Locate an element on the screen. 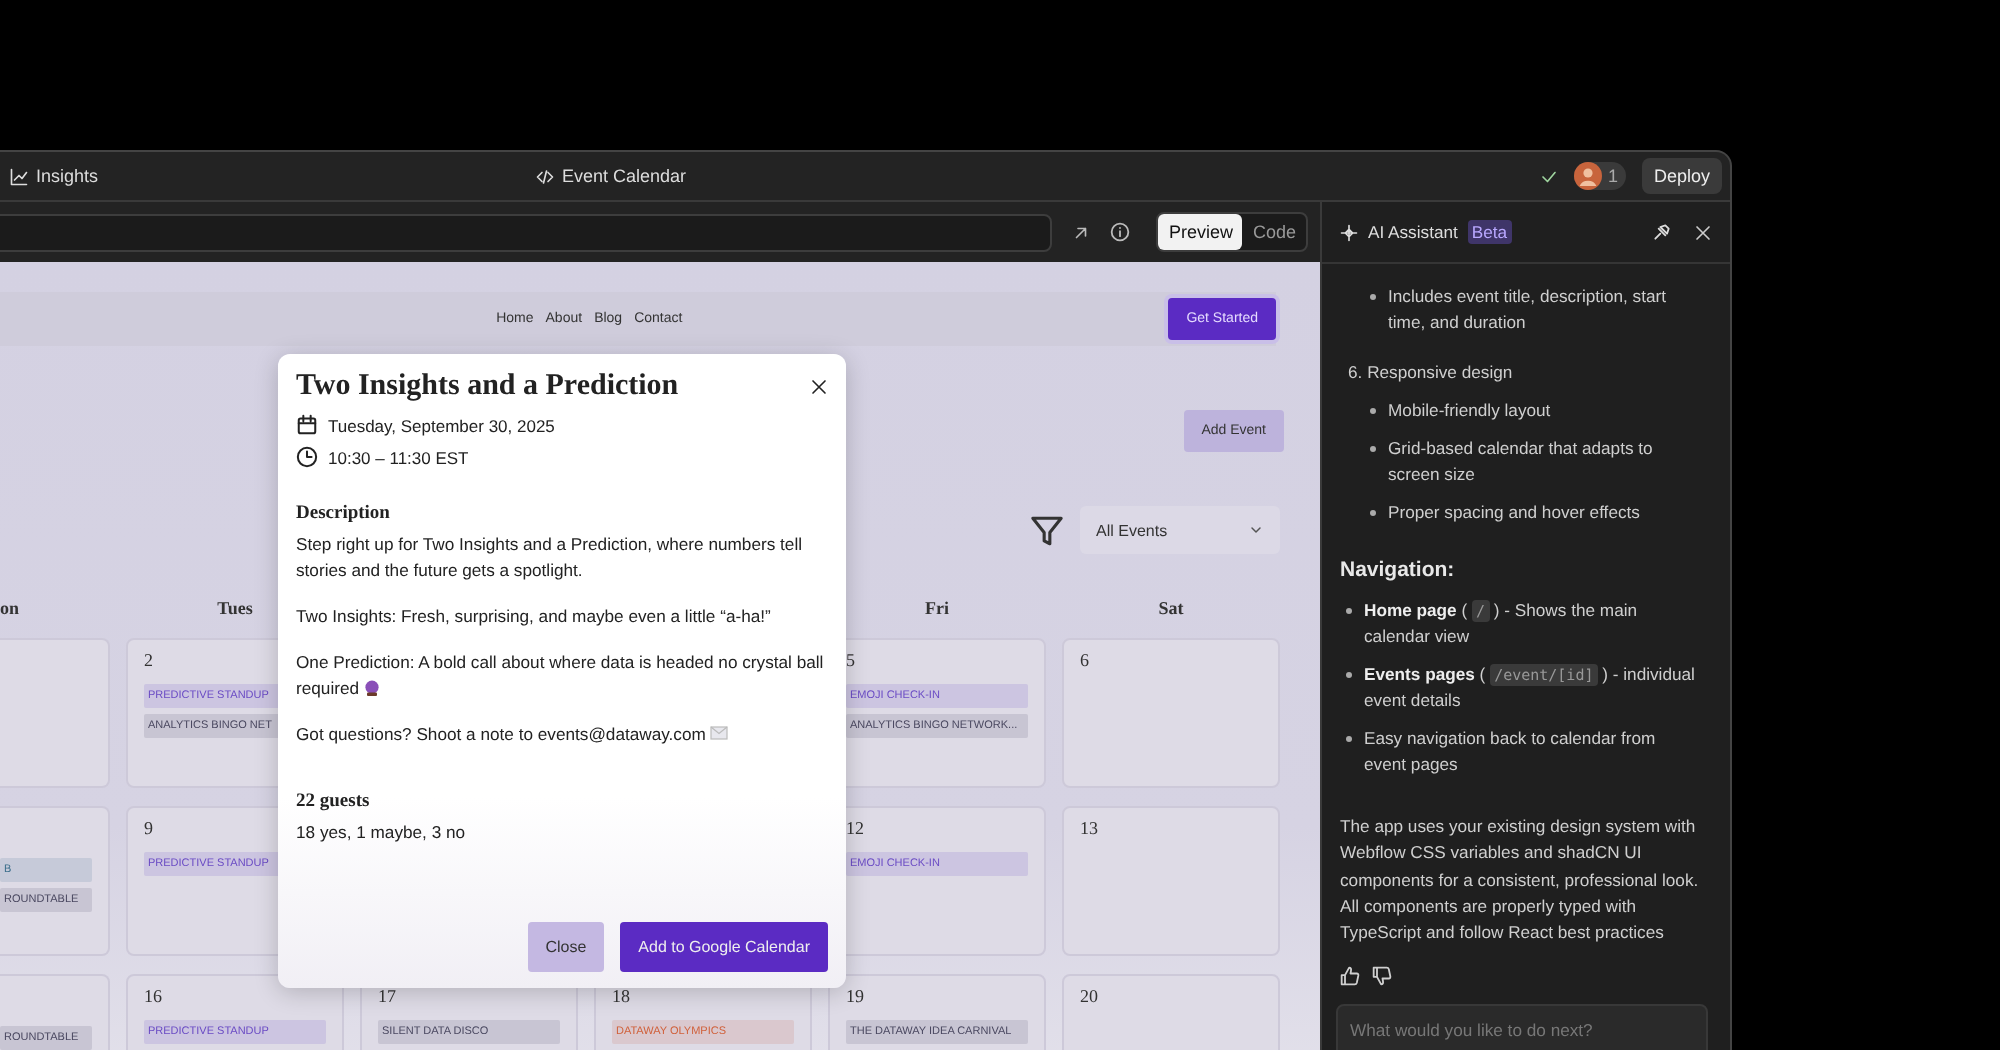 This screenshot has width=2000, height=1050. close-icon is located at coordinates (819, 387).